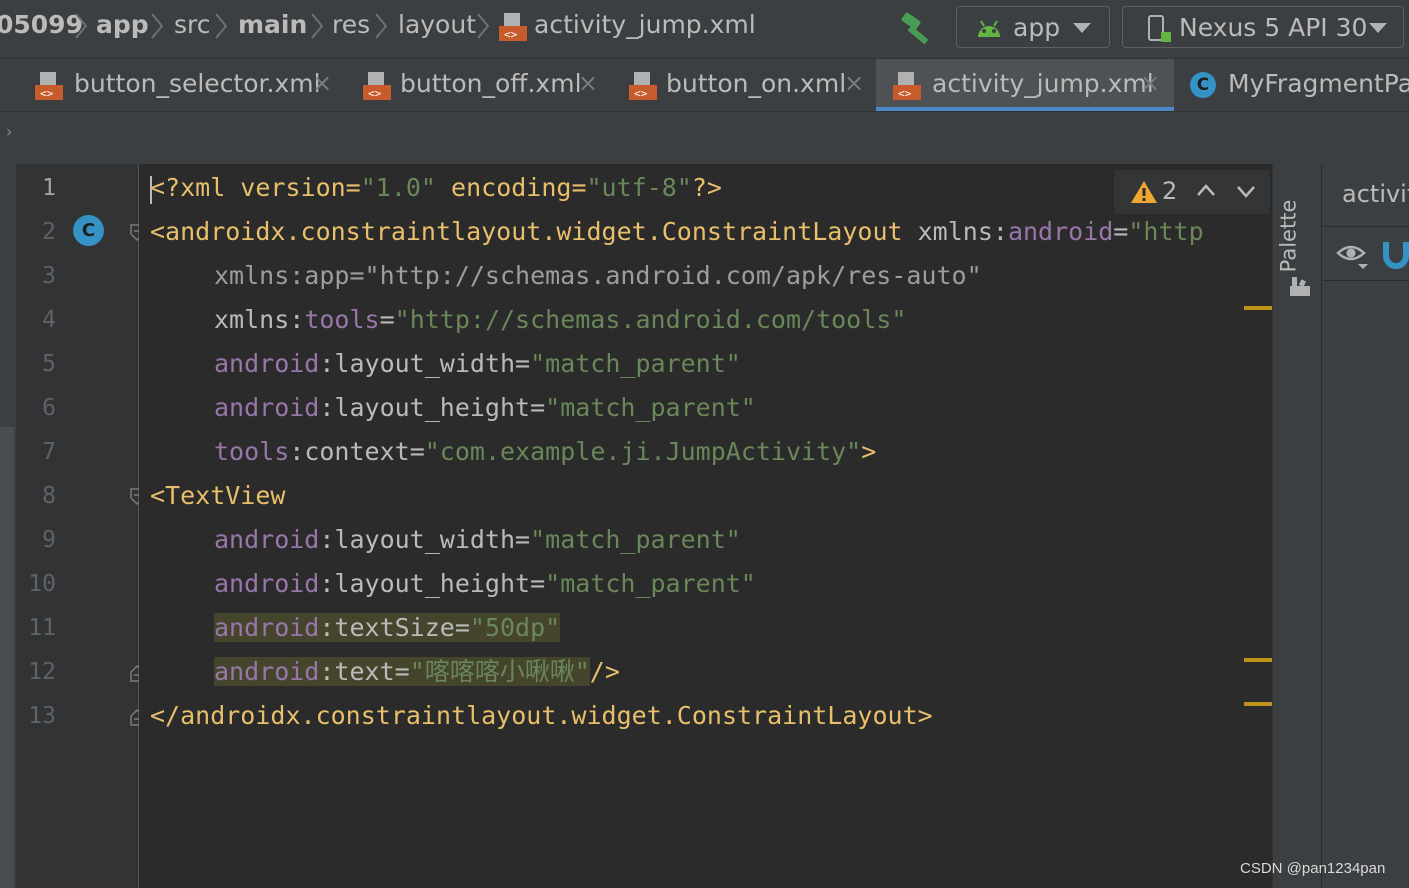 The width and height of the screenshot is (1409, 888). Describe the element at coordinates (650, 407) in the screenshot. I see `attr-value: "match_parent"` at that location.